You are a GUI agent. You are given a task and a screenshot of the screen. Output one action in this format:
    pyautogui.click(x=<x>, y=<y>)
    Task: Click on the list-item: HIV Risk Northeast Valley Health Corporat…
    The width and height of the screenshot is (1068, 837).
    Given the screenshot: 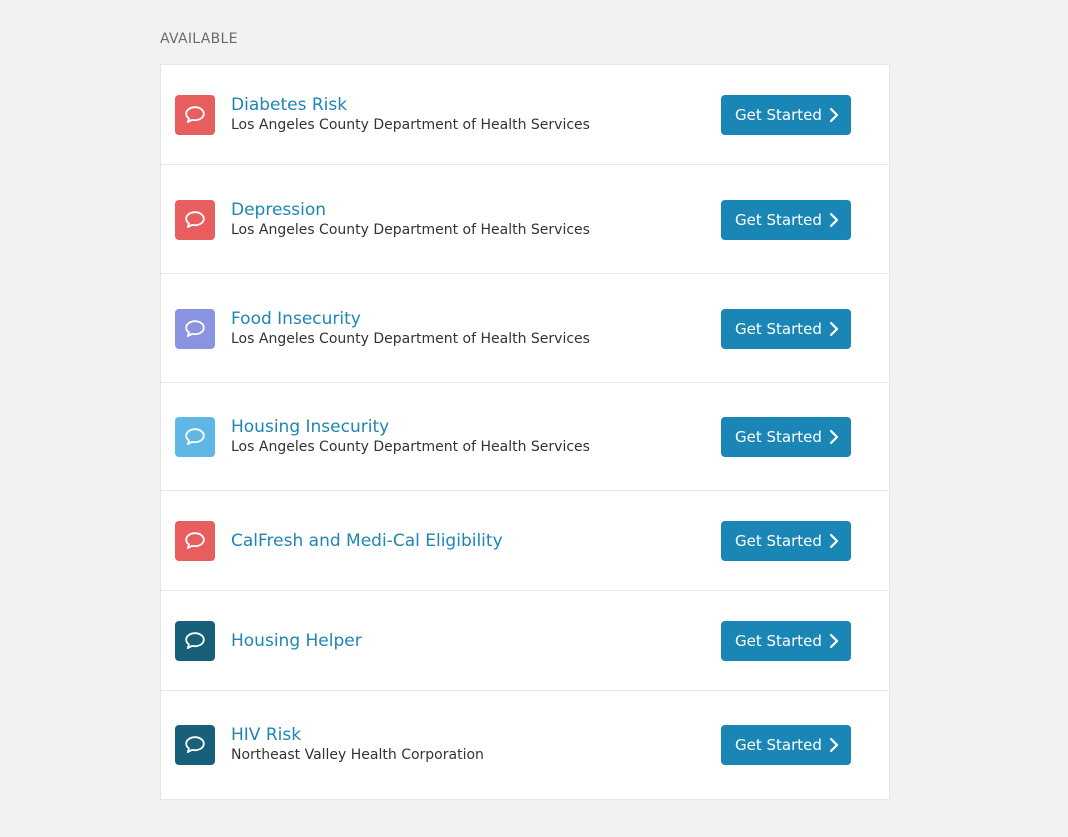 What is the action you would take?
    pyautogui.click(x=525, y=745)
    